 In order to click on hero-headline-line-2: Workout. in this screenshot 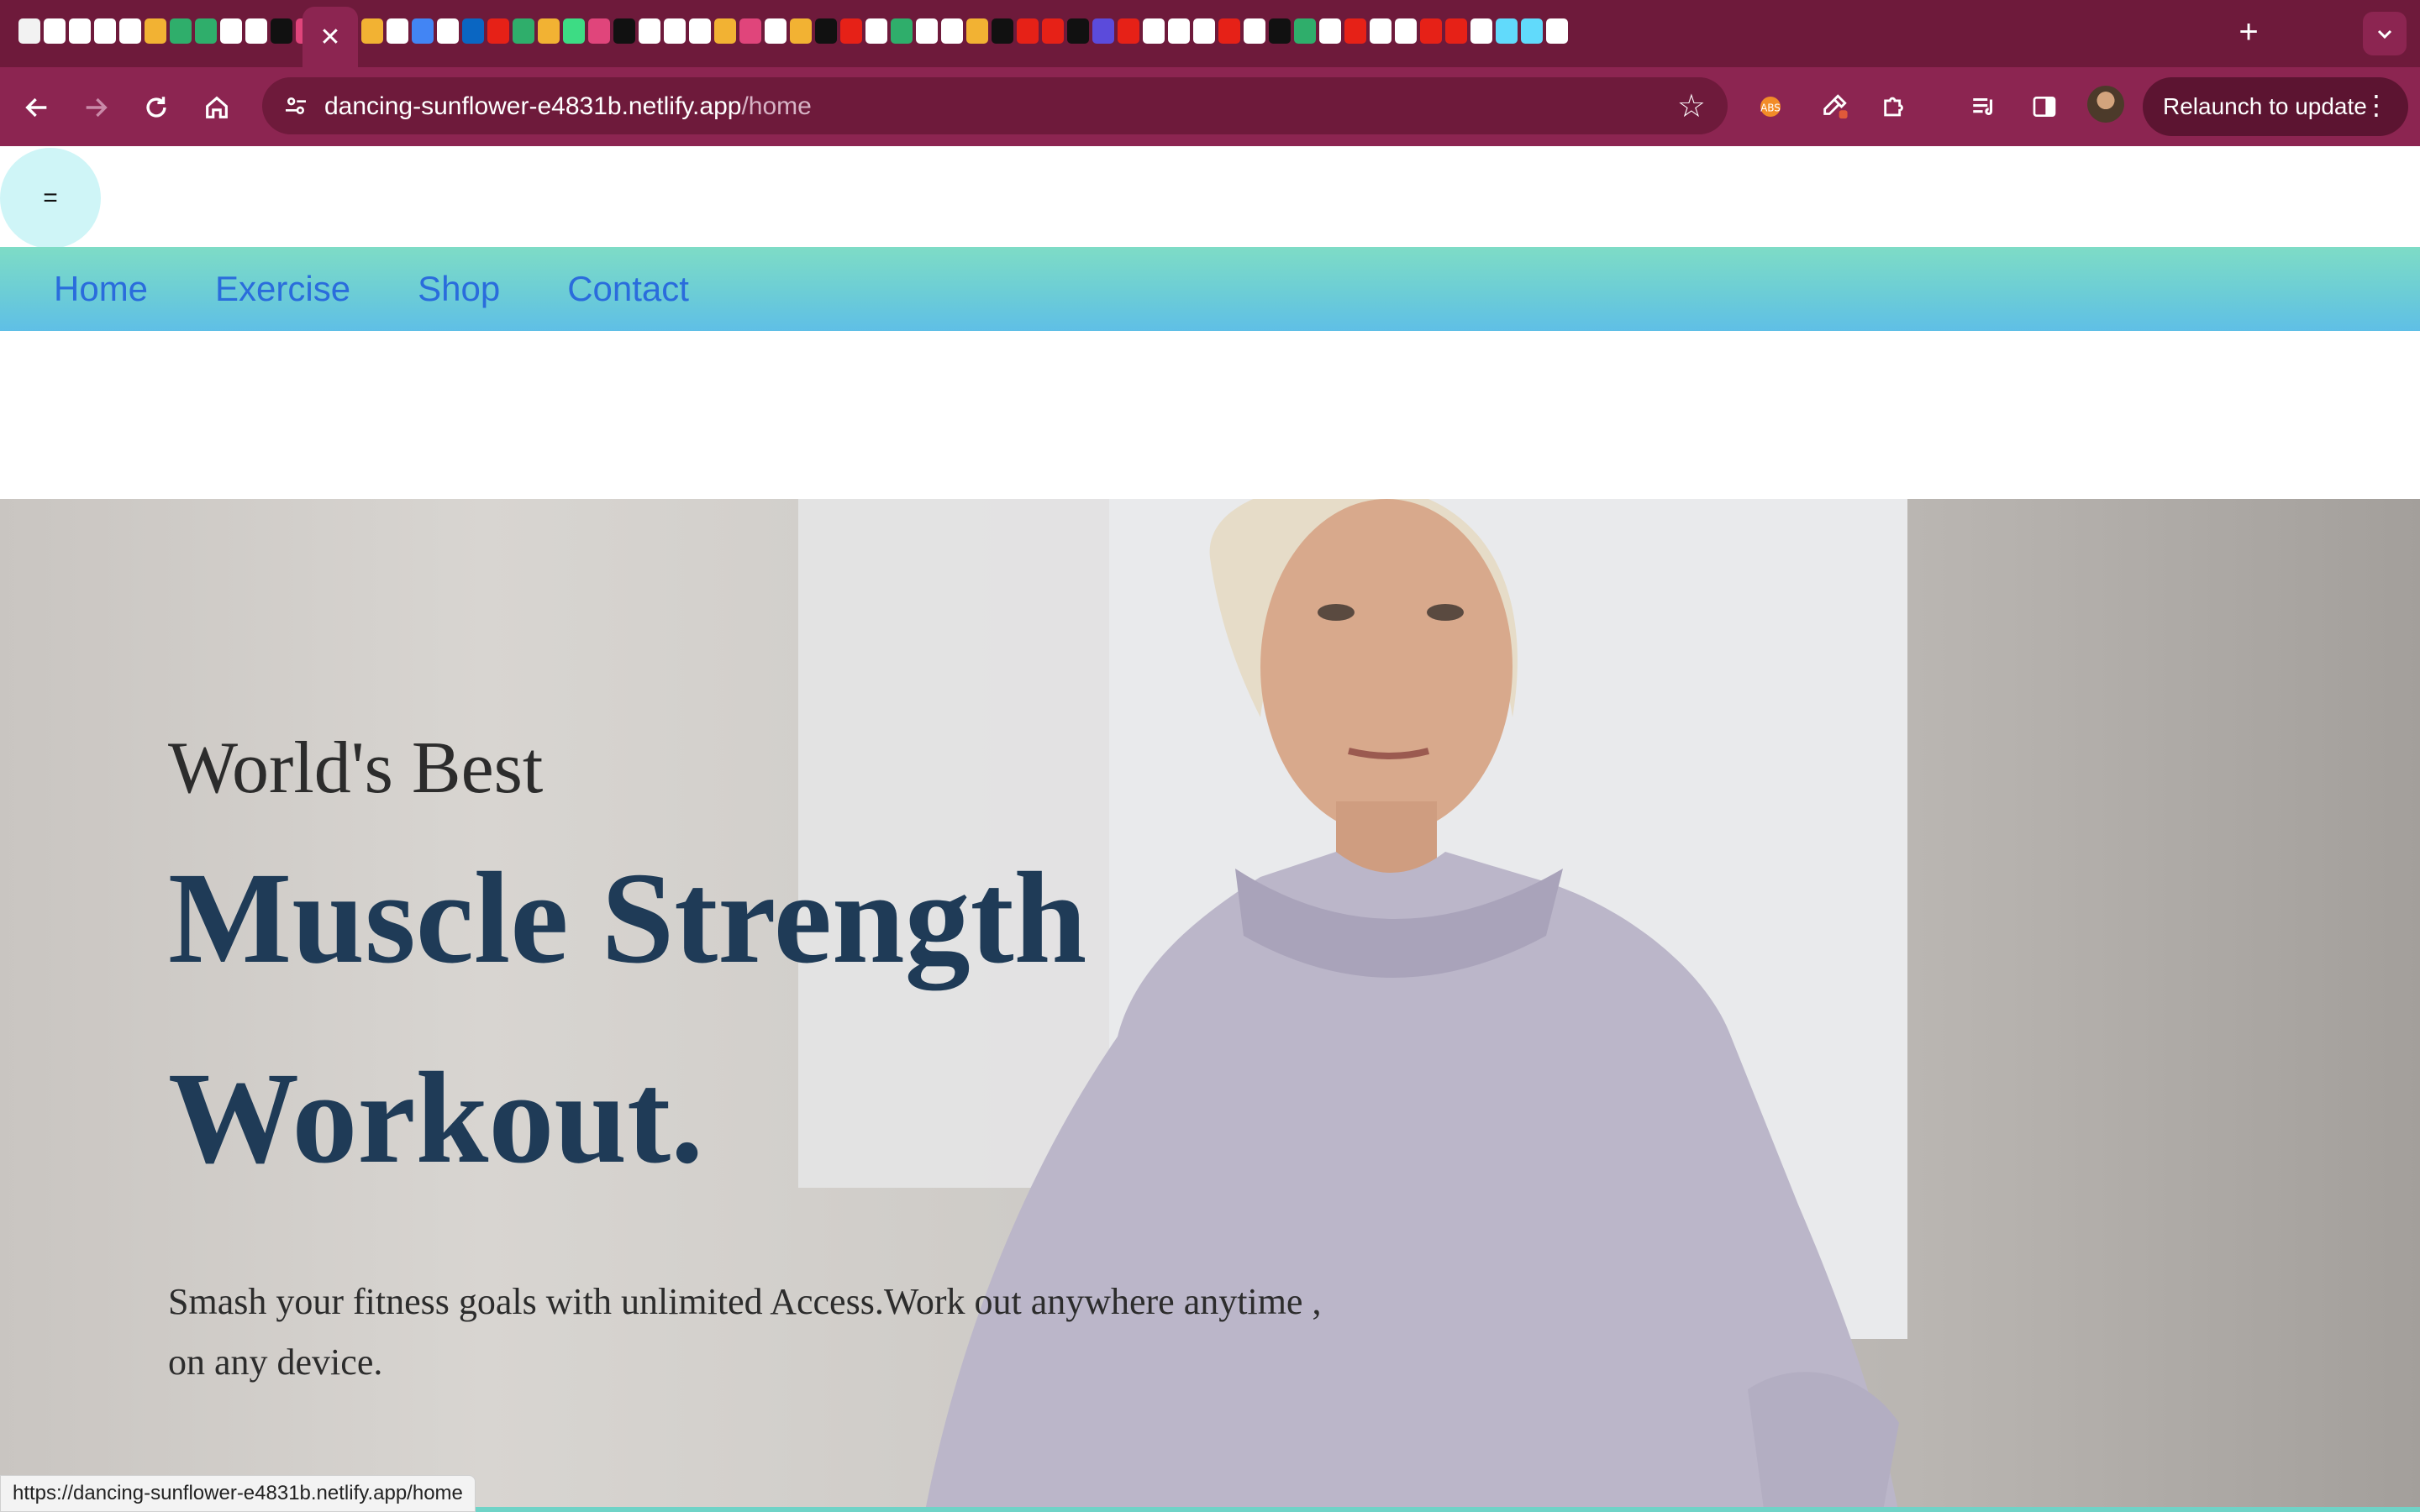, I will do `click(436, 1117)`.